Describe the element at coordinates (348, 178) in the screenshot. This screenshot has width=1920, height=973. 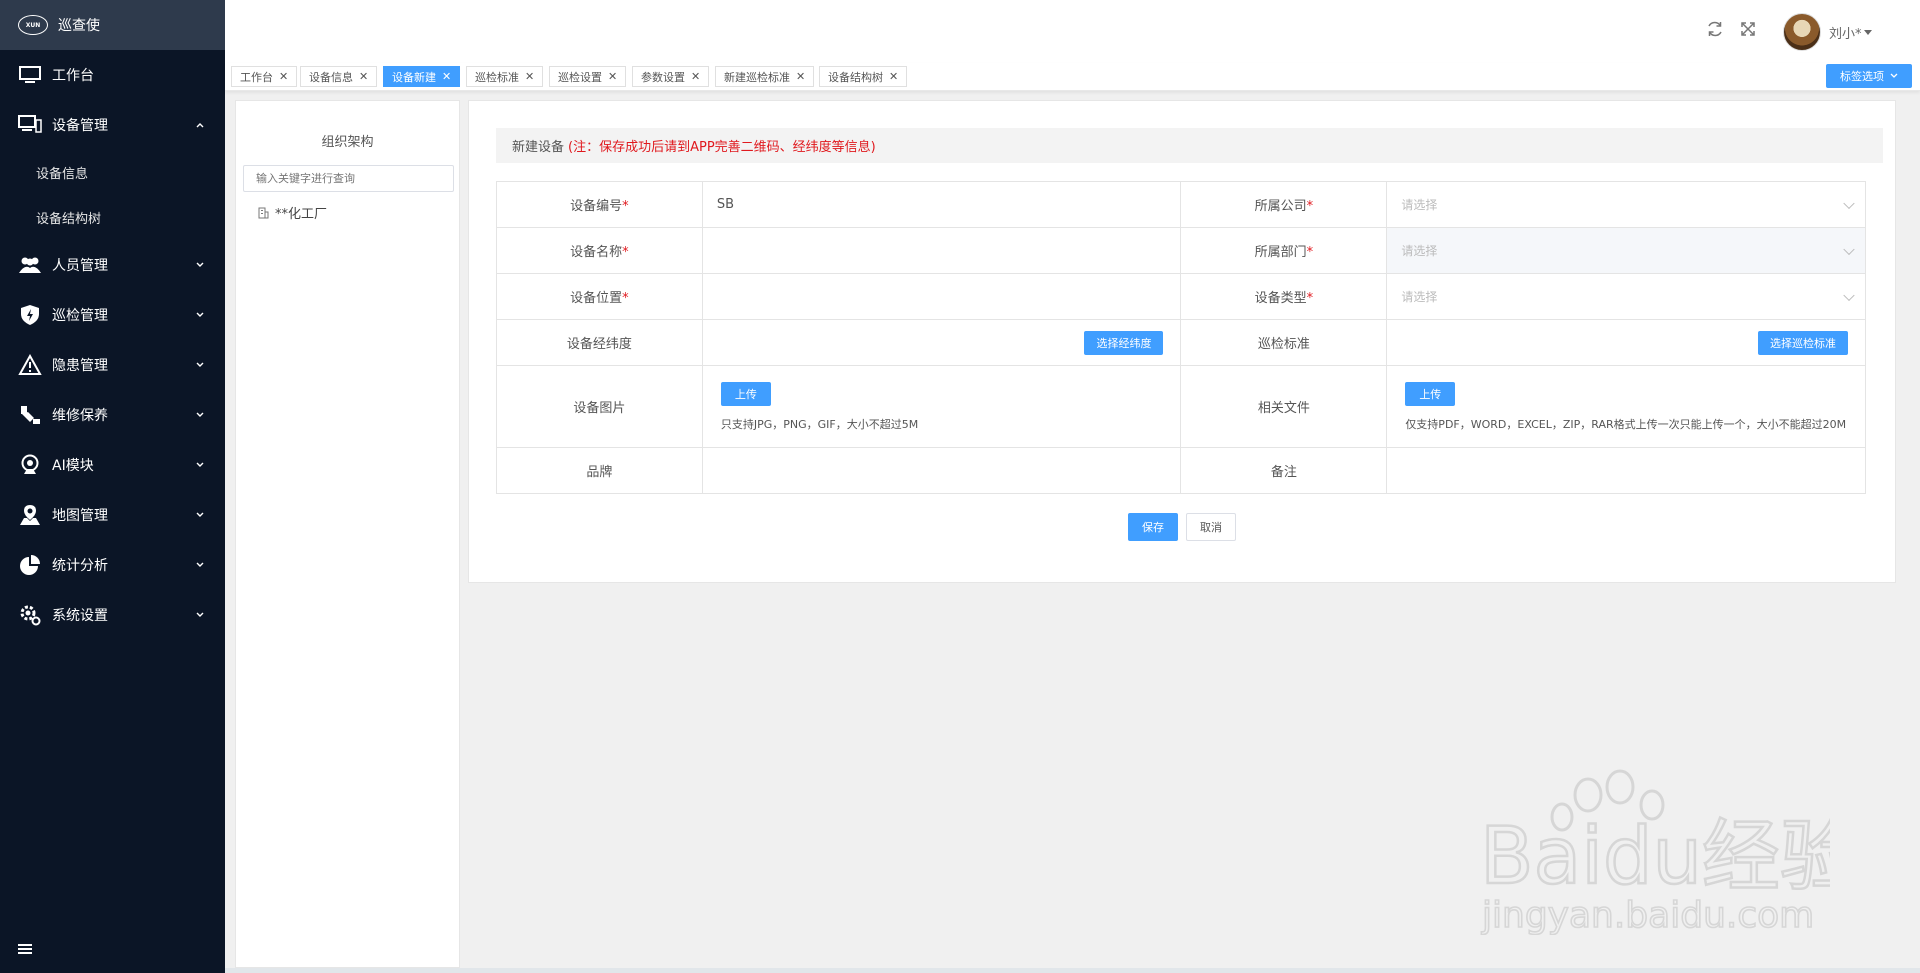
I see `org-search-input` at that location.